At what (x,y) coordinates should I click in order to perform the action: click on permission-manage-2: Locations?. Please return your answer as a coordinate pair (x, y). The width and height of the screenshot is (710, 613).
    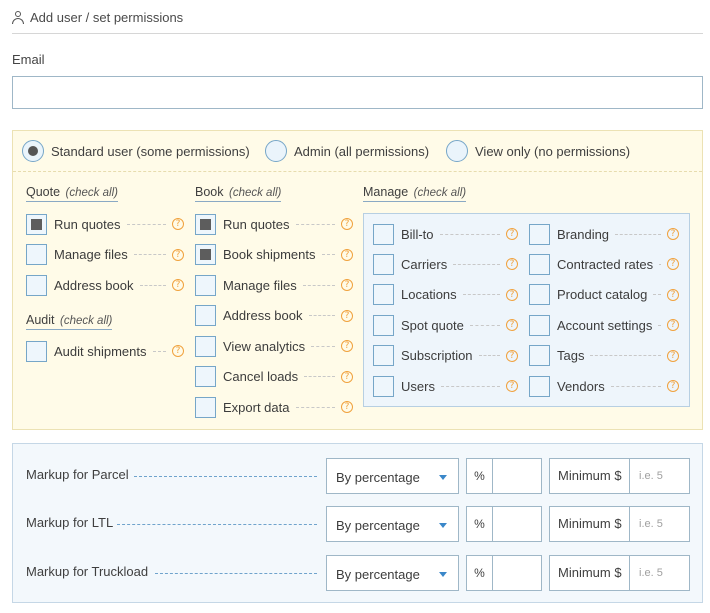
    Looking at the image, I should click on (445, 295).